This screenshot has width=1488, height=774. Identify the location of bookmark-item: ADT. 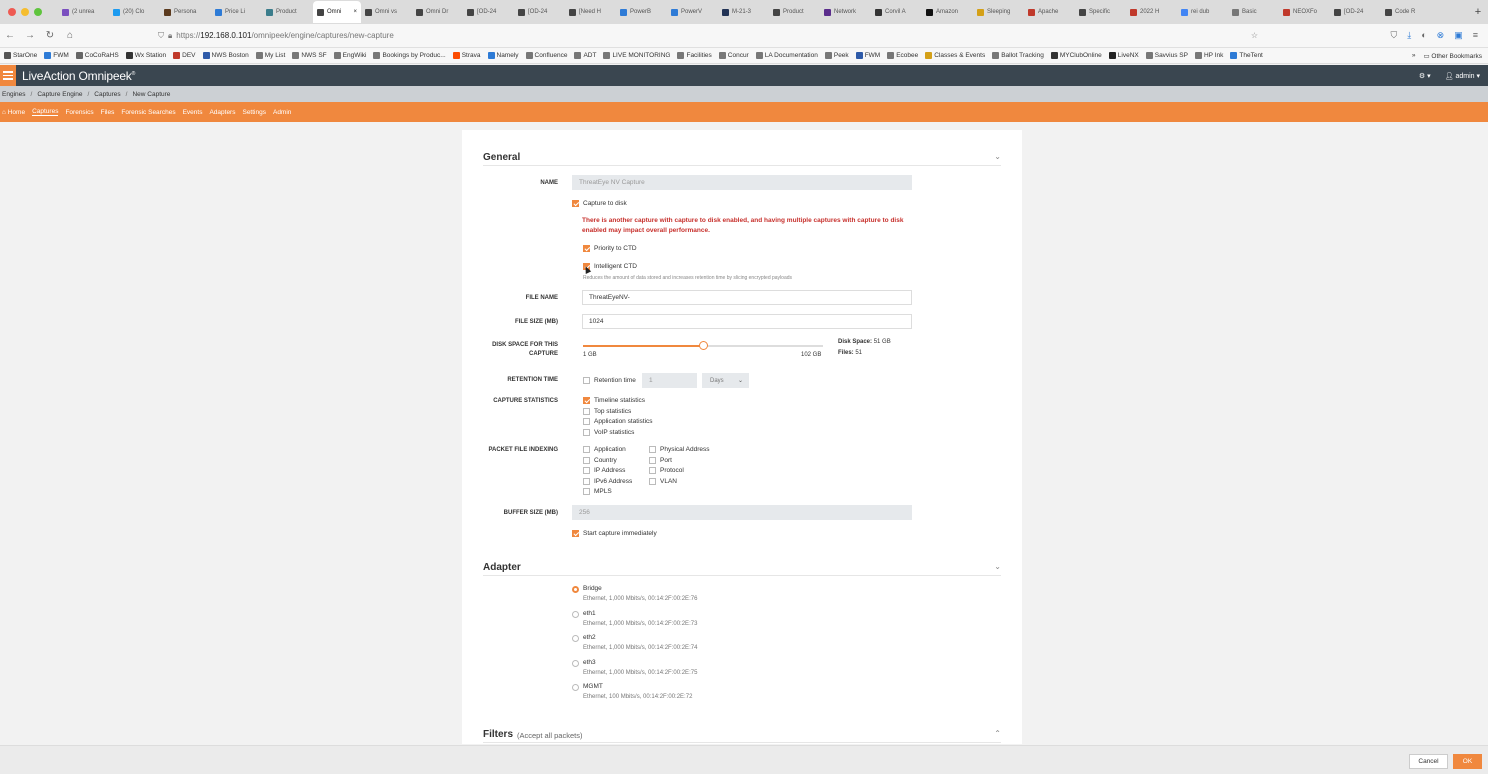
(585, 55).